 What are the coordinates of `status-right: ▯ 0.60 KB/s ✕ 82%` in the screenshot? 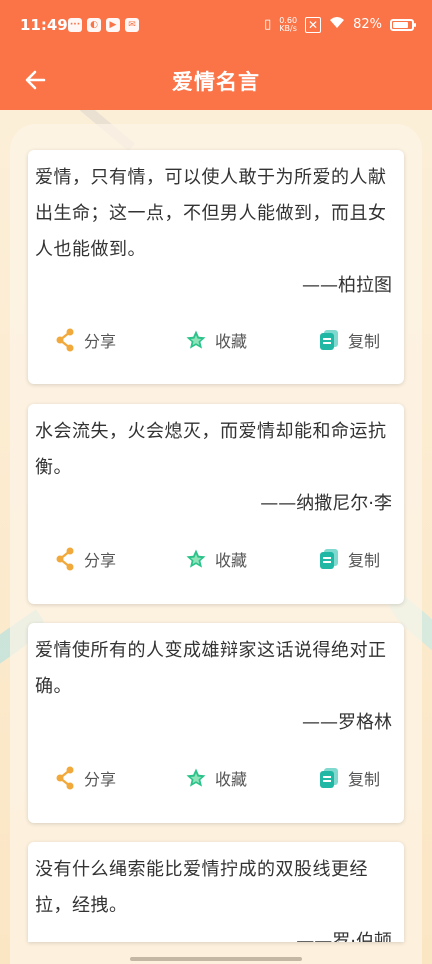 It's located at (340, 24).